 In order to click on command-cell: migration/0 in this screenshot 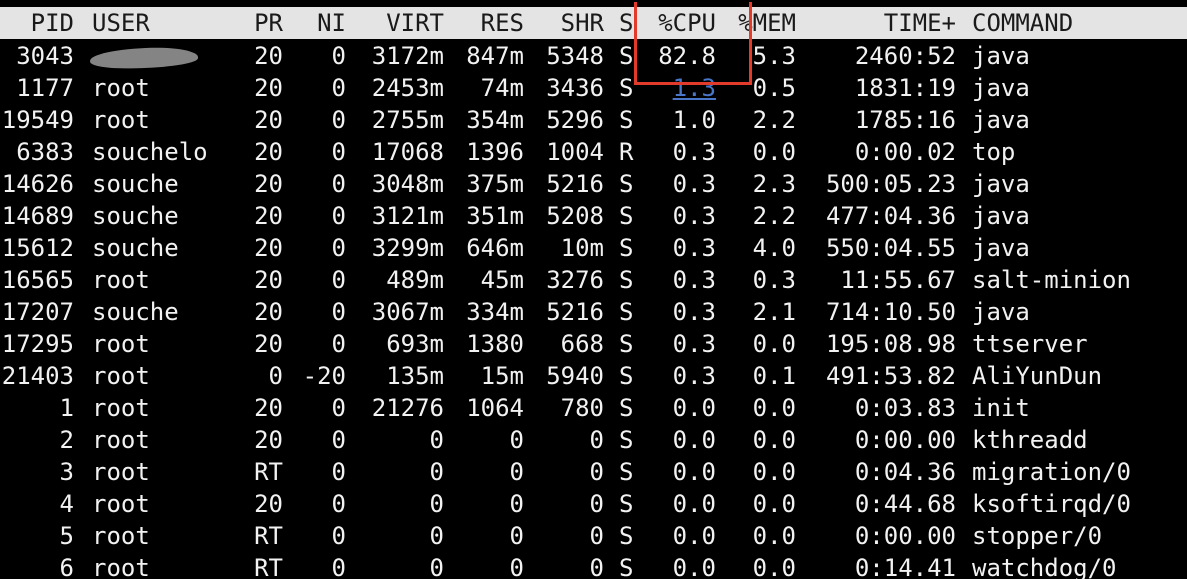, I will do `click(1051, 472)`.